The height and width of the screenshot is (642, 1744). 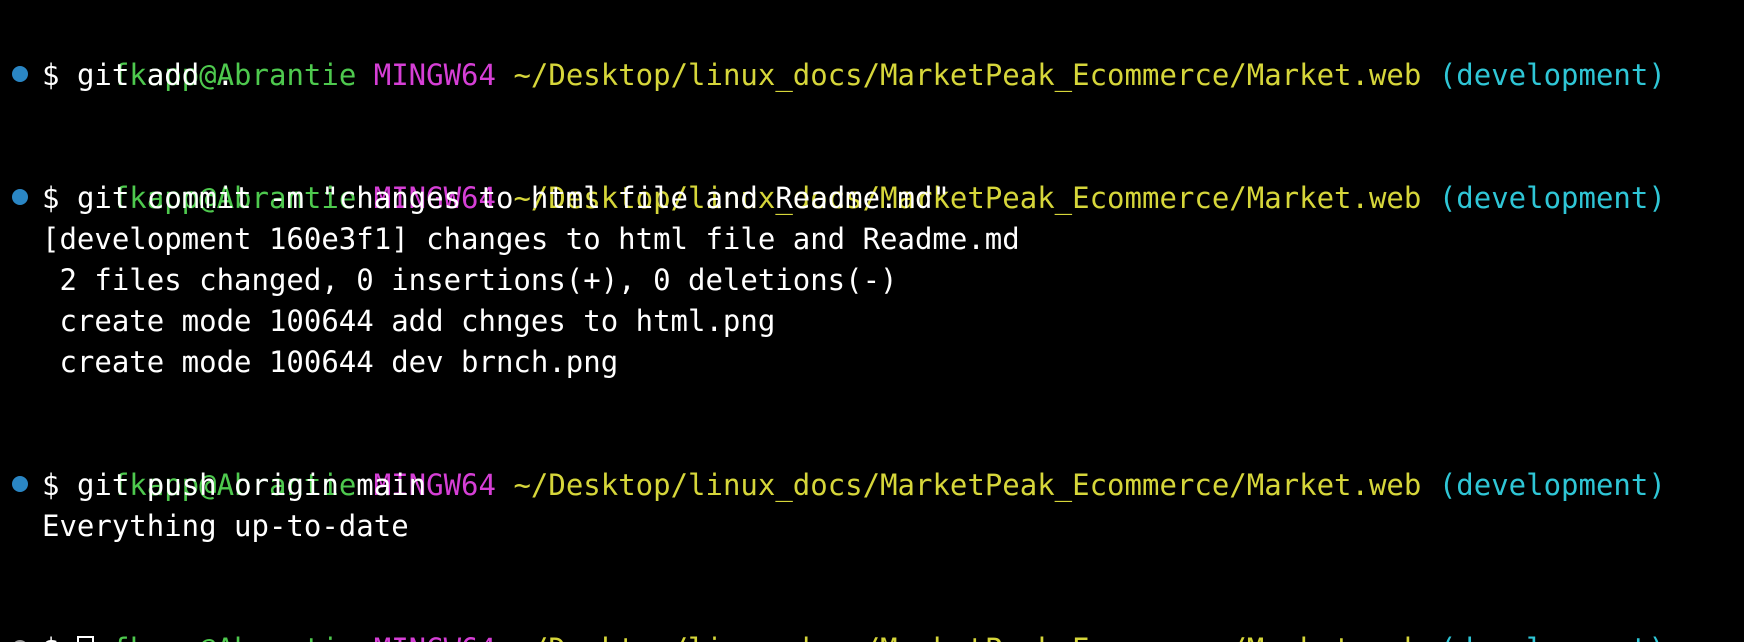 What do you see at coordinates (251, 485) in the screenshot?
I see `command-text: git push origin main` at bounding box center [251, 485].